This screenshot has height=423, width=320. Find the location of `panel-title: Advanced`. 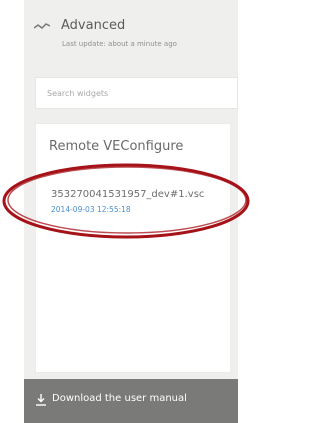

panel-title: Advanced is located at coordinates (93, 25).